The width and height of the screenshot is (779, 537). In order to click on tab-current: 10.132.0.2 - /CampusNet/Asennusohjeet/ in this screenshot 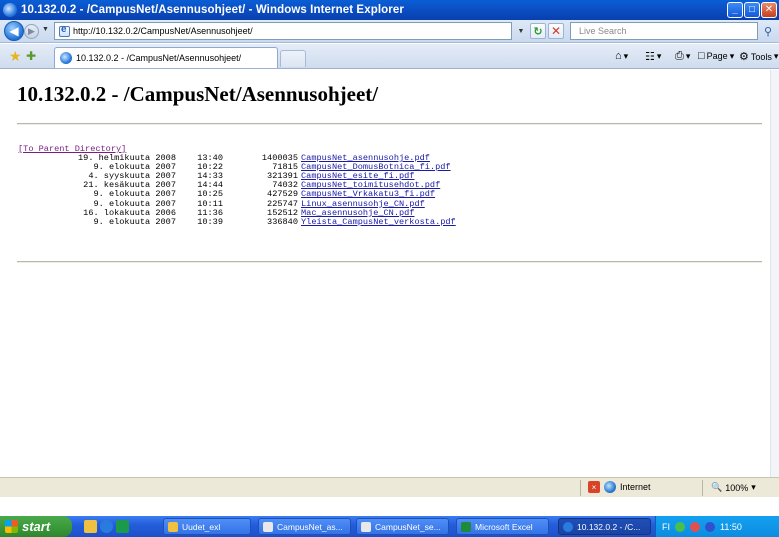, I will do `click(166, 57)`.